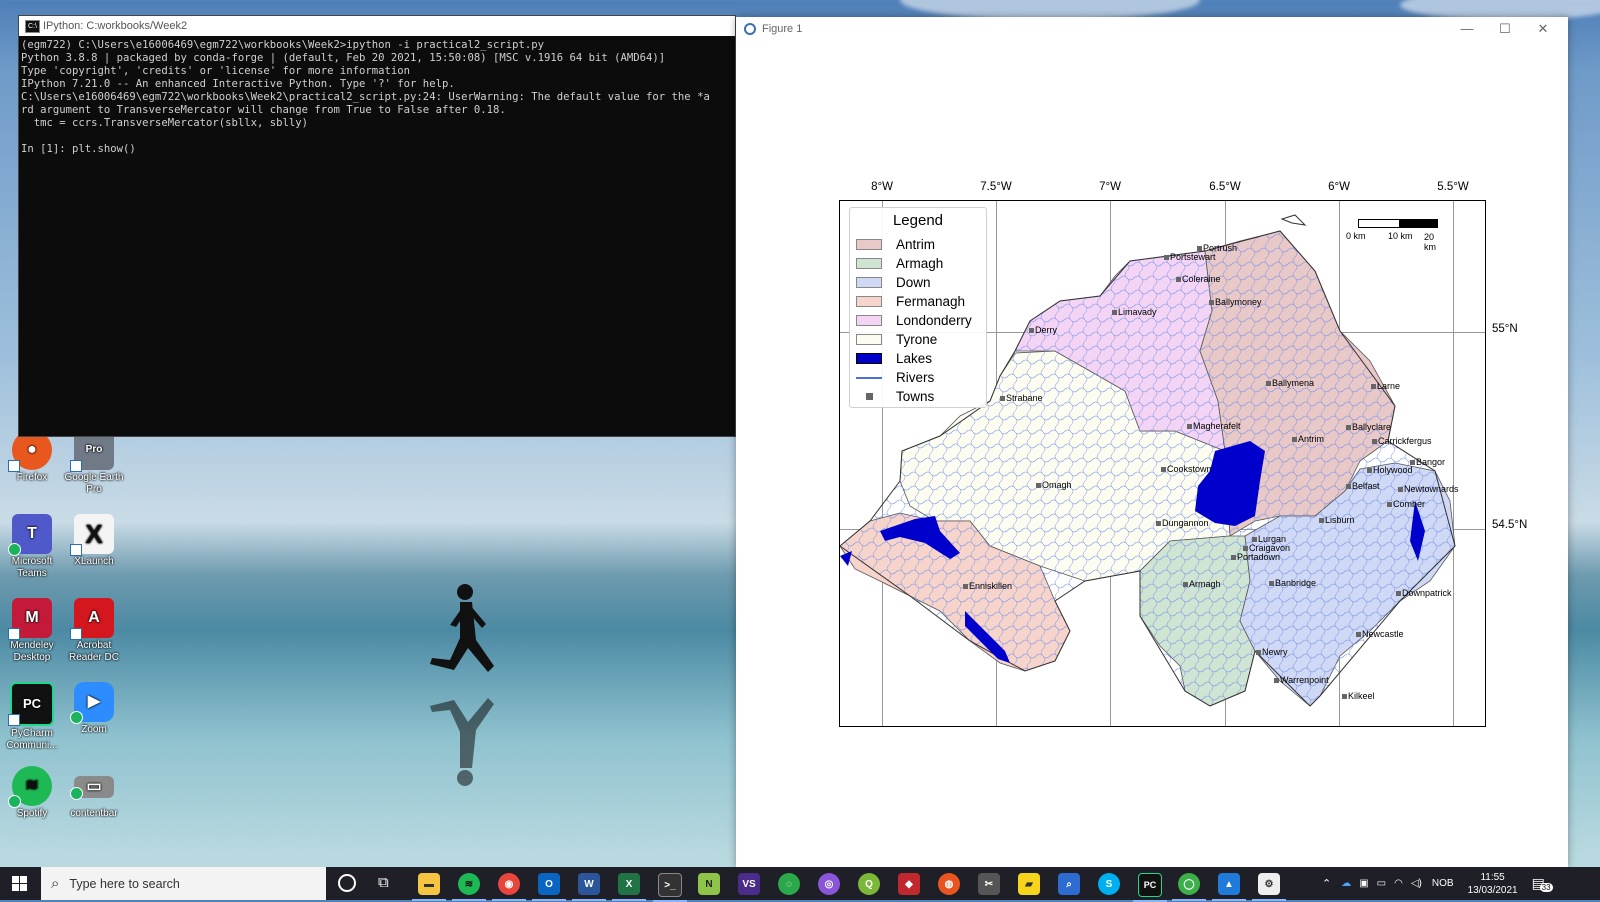  I want to click on ubuntu-icon: ◍, so click(949, 884).